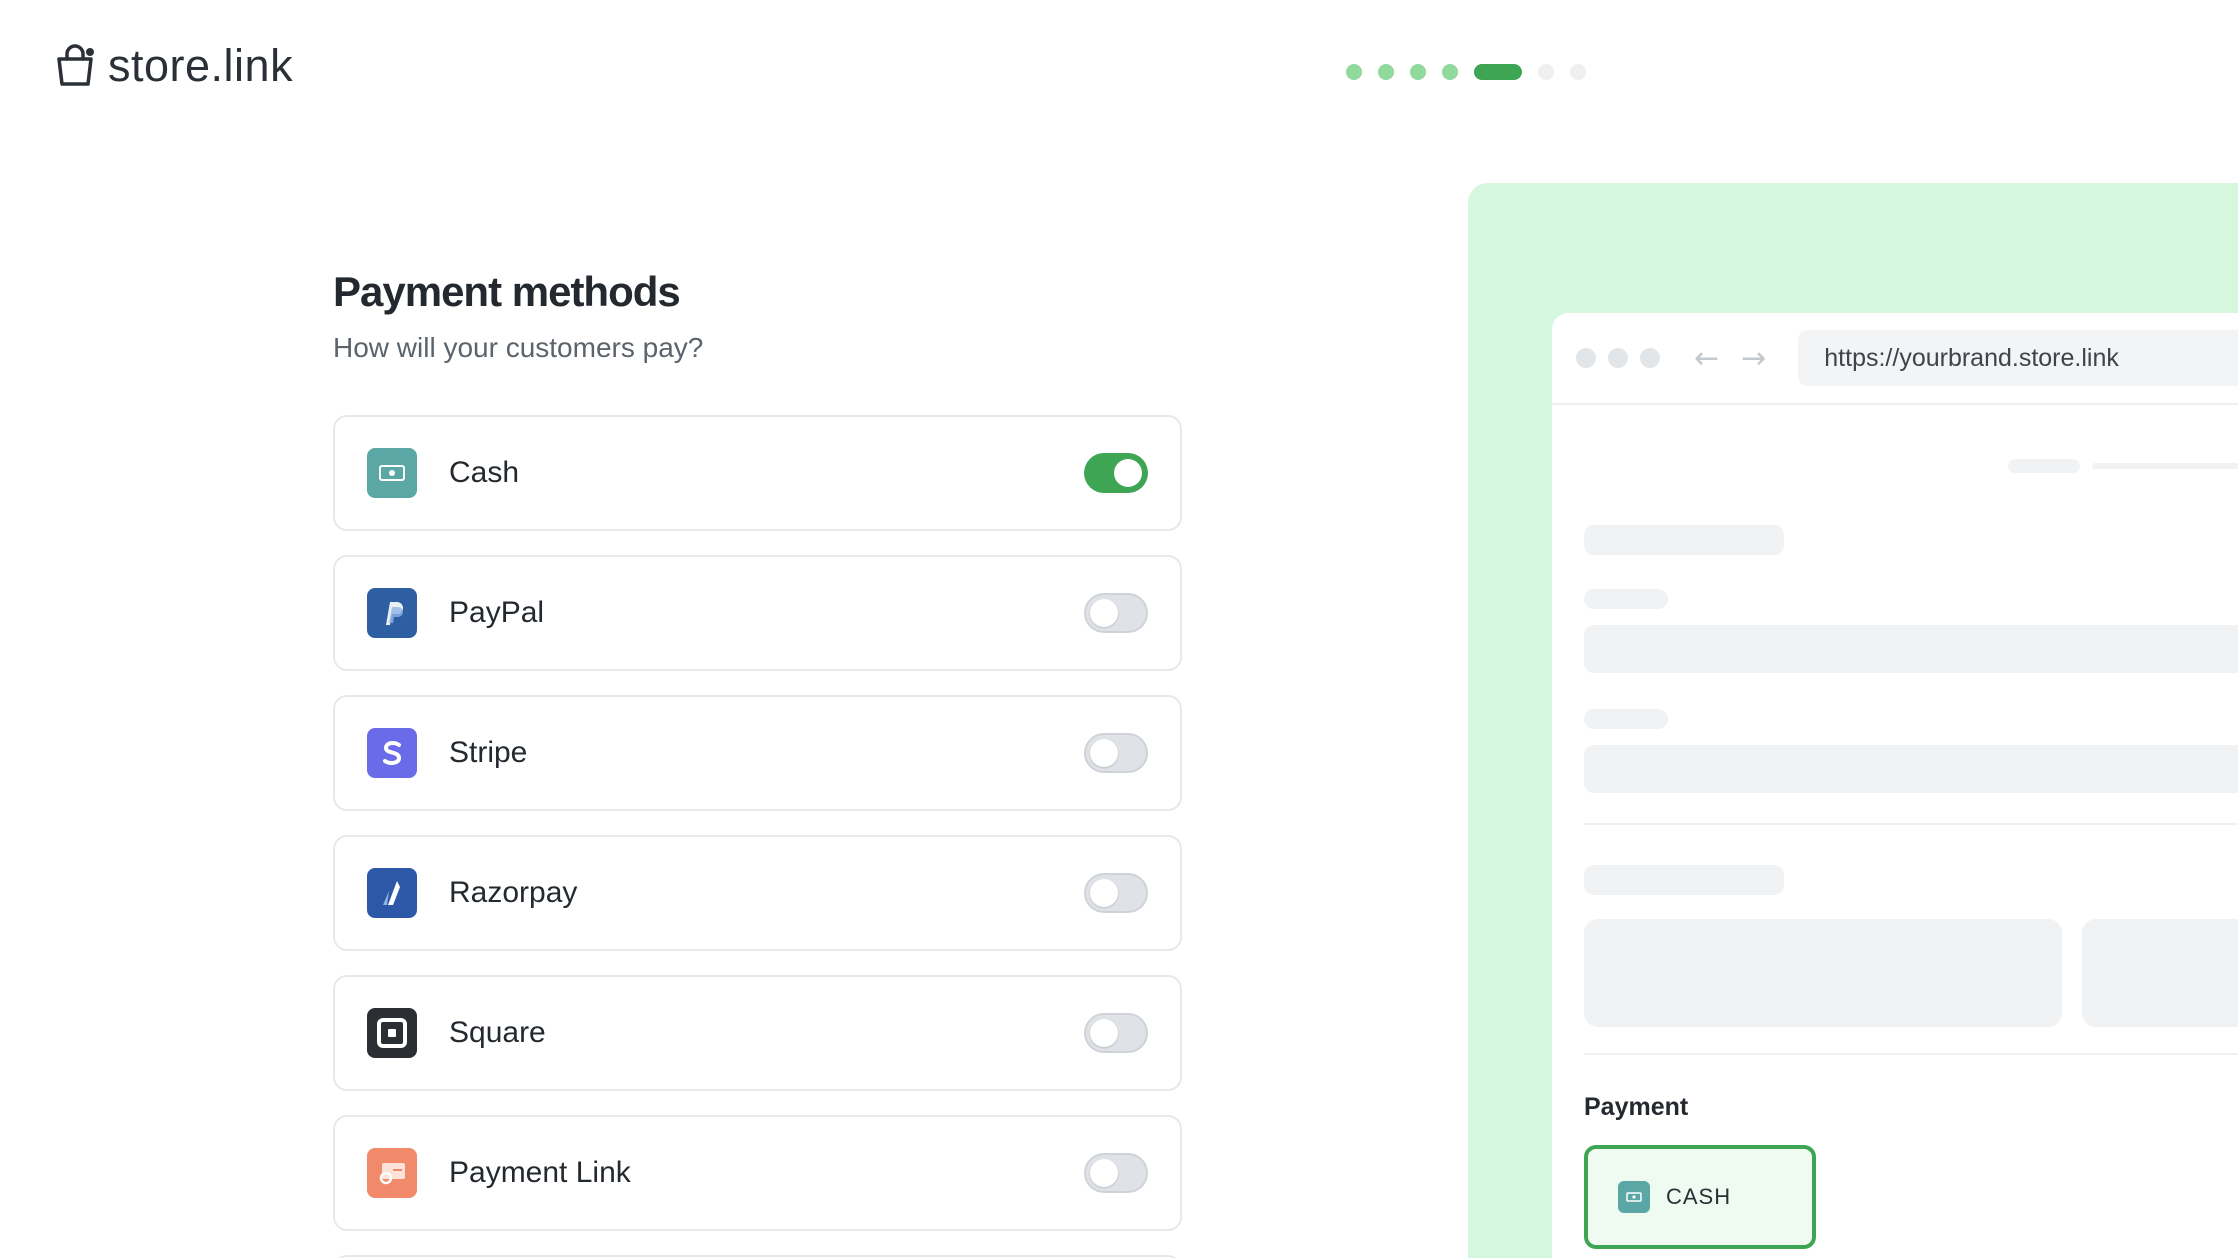 This screenshot has height=1258, width=2238. What do you see at coordinates (757, 473) in the screenshot?
I see `payment-method-cash: Cash` at bounding box center [757, 473].